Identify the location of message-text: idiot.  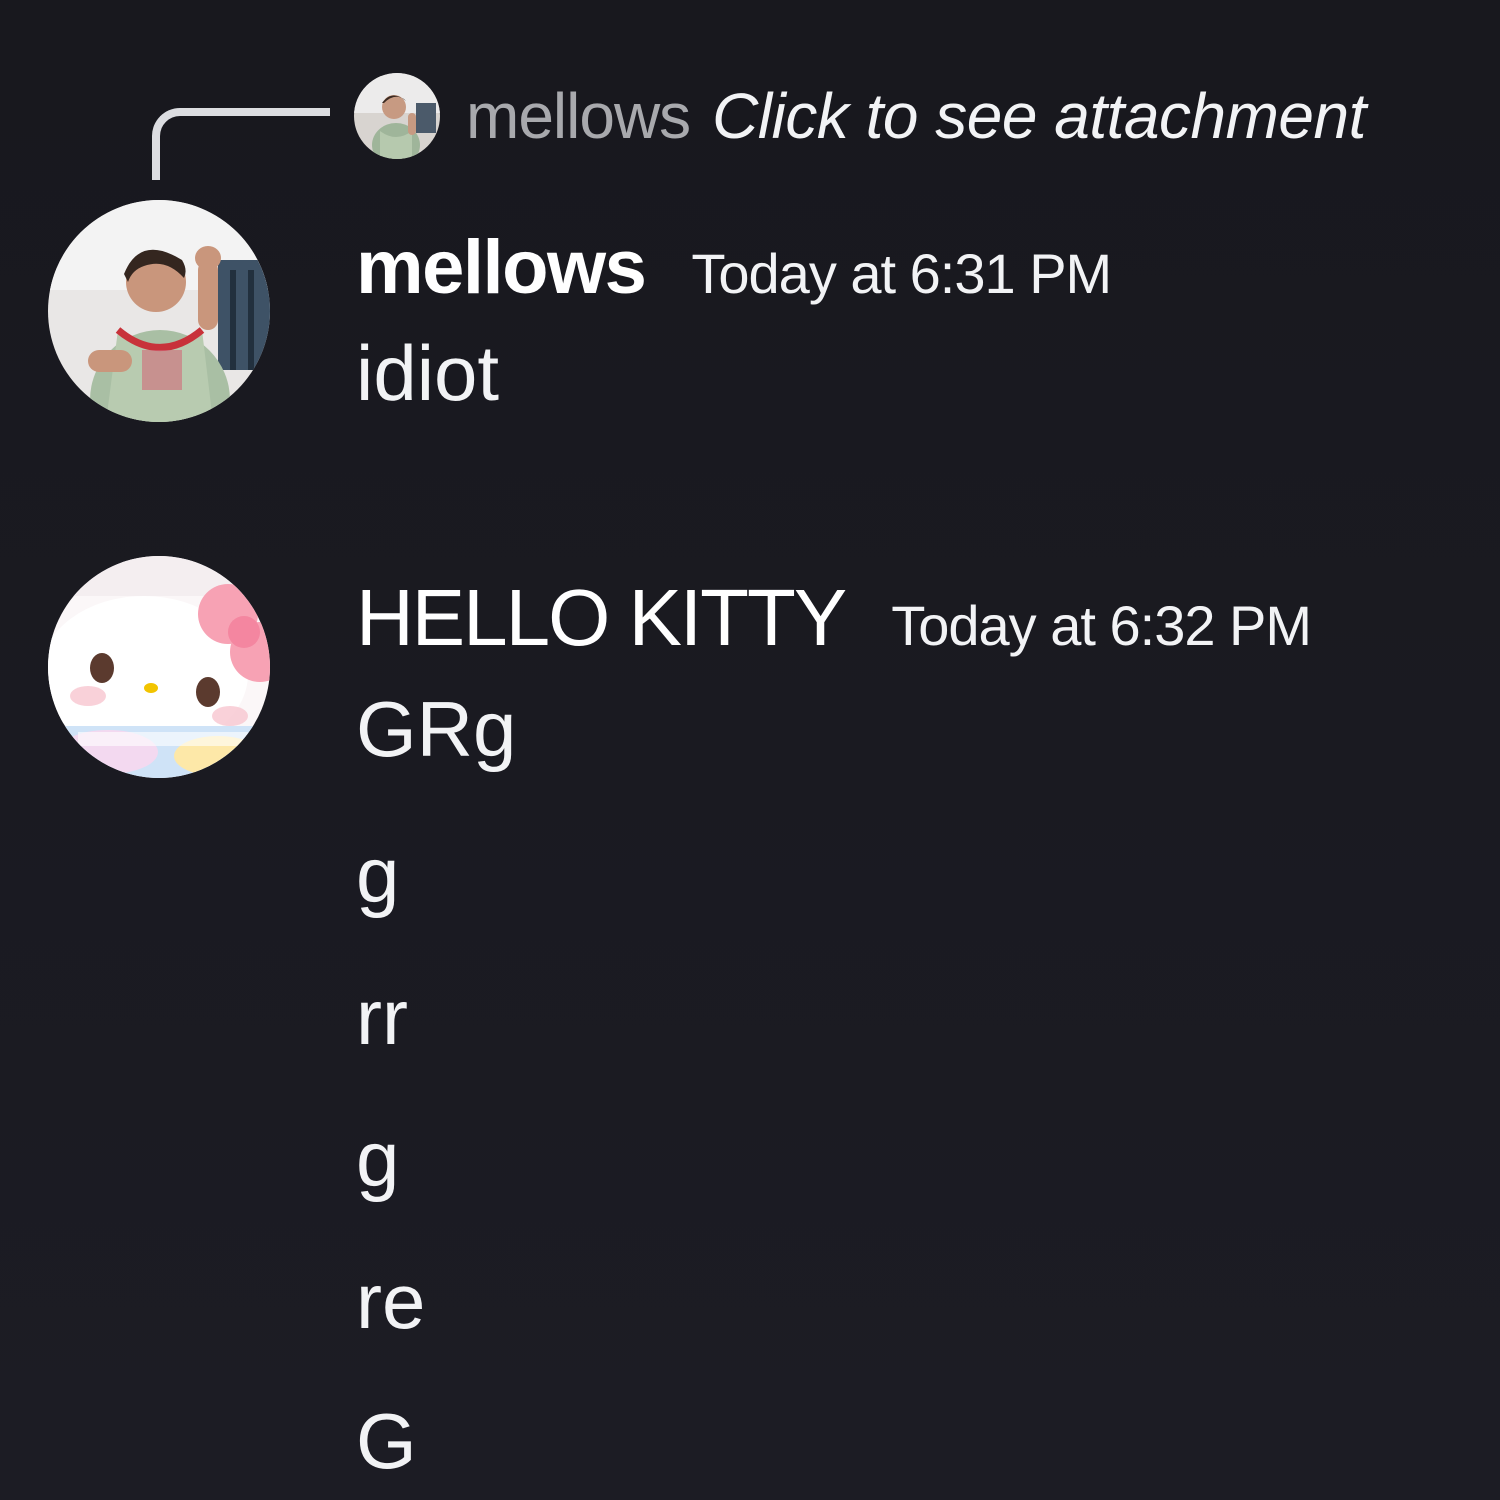
(428, 373).